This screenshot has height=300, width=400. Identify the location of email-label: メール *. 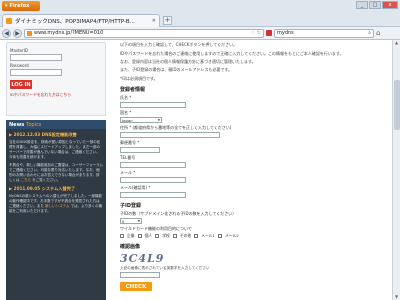
(128, 172).